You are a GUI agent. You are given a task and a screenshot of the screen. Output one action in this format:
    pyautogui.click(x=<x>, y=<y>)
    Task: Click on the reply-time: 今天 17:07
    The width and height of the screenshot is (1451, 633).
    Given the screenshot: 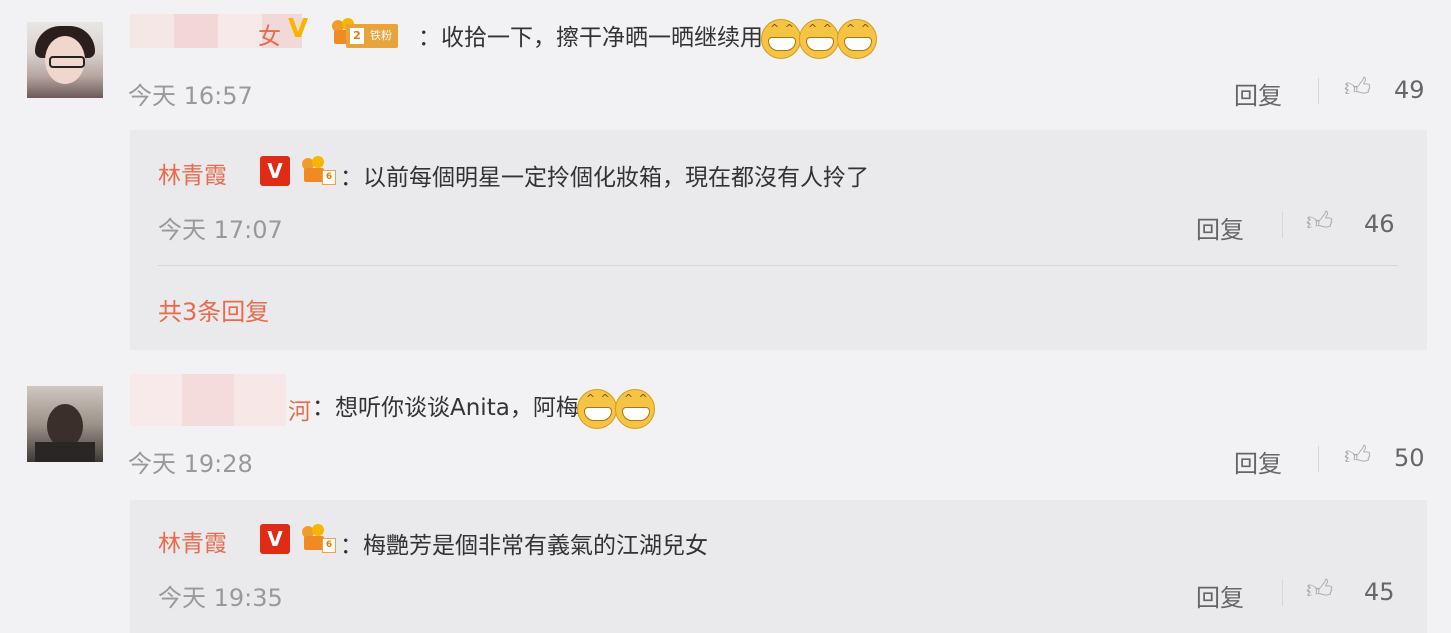 What is the action you would take?
    pyautogui.click(x=220, y=230)
    